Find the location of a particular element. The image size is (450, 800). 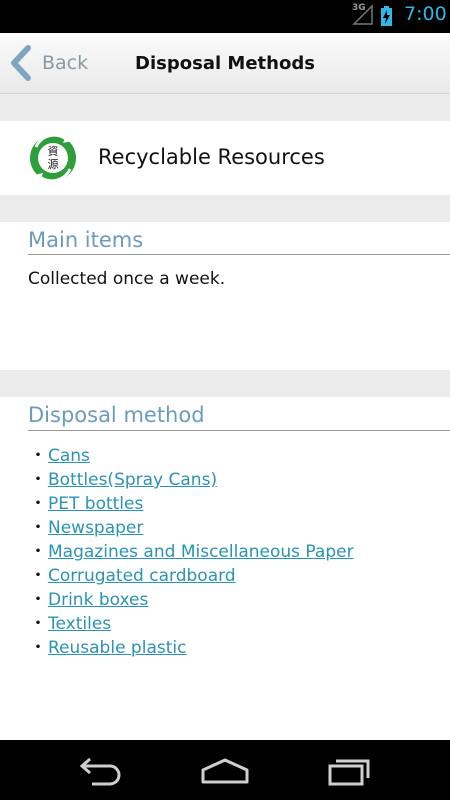

recycle-resources-icon: 資 源 is located at coordinates (53, 158).